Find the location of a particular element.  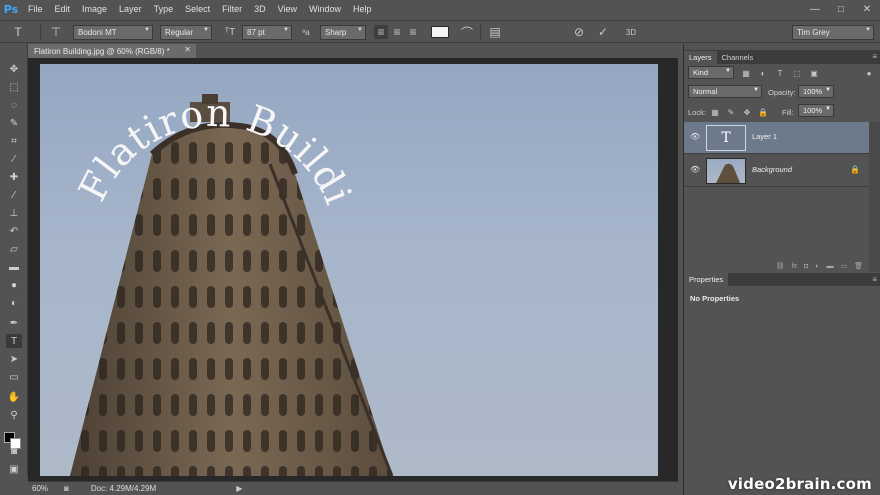

text-color-swatch is located at coordinates (440, 32).